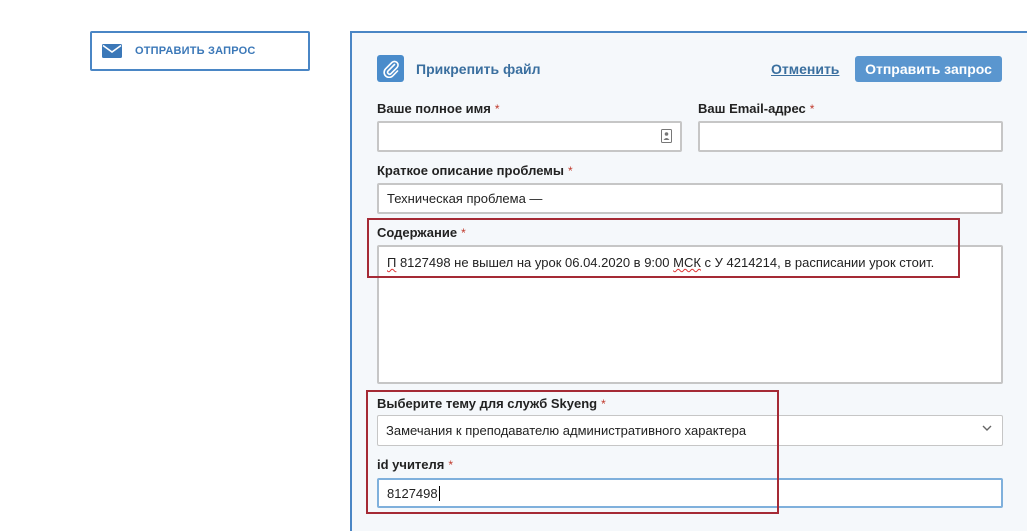  What do you see at coordinates (928, 69) in the screenshot?
I see `submit-request-button: Отправить запрос` at bounding box center [928, 69].